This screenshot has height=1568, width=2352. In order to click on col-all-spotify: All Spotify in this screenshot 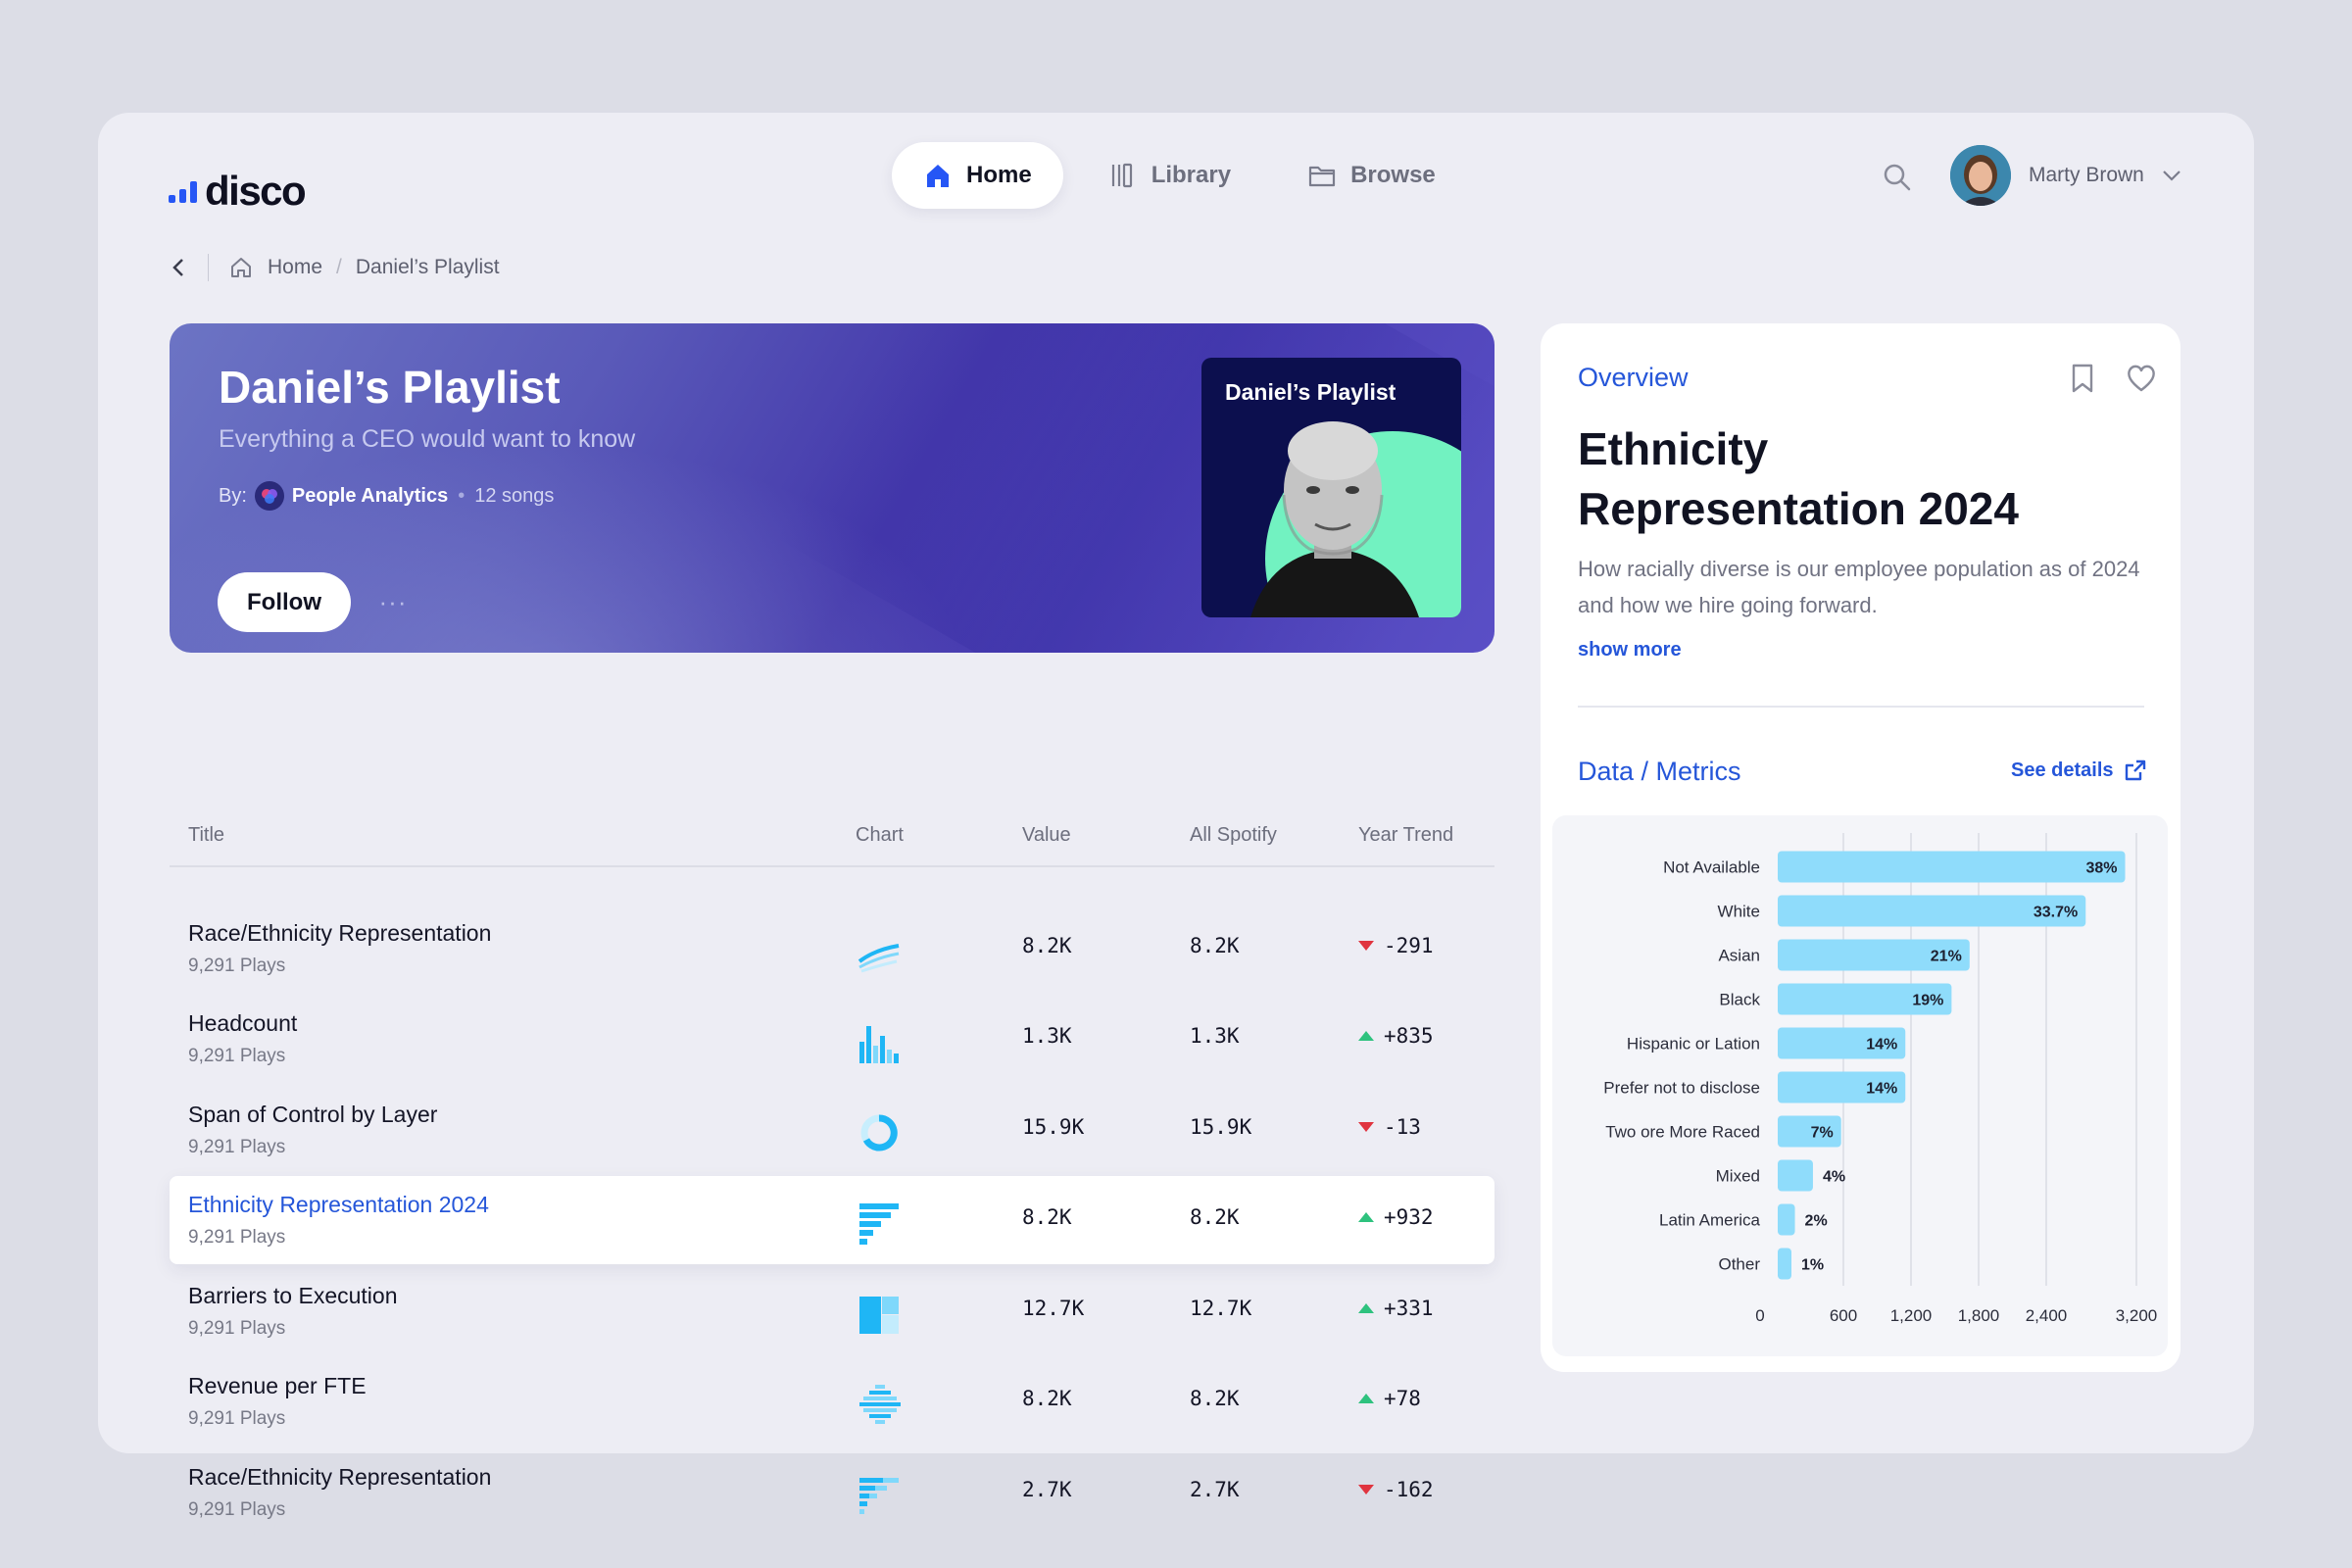, I will do `click(1233, 835)`.